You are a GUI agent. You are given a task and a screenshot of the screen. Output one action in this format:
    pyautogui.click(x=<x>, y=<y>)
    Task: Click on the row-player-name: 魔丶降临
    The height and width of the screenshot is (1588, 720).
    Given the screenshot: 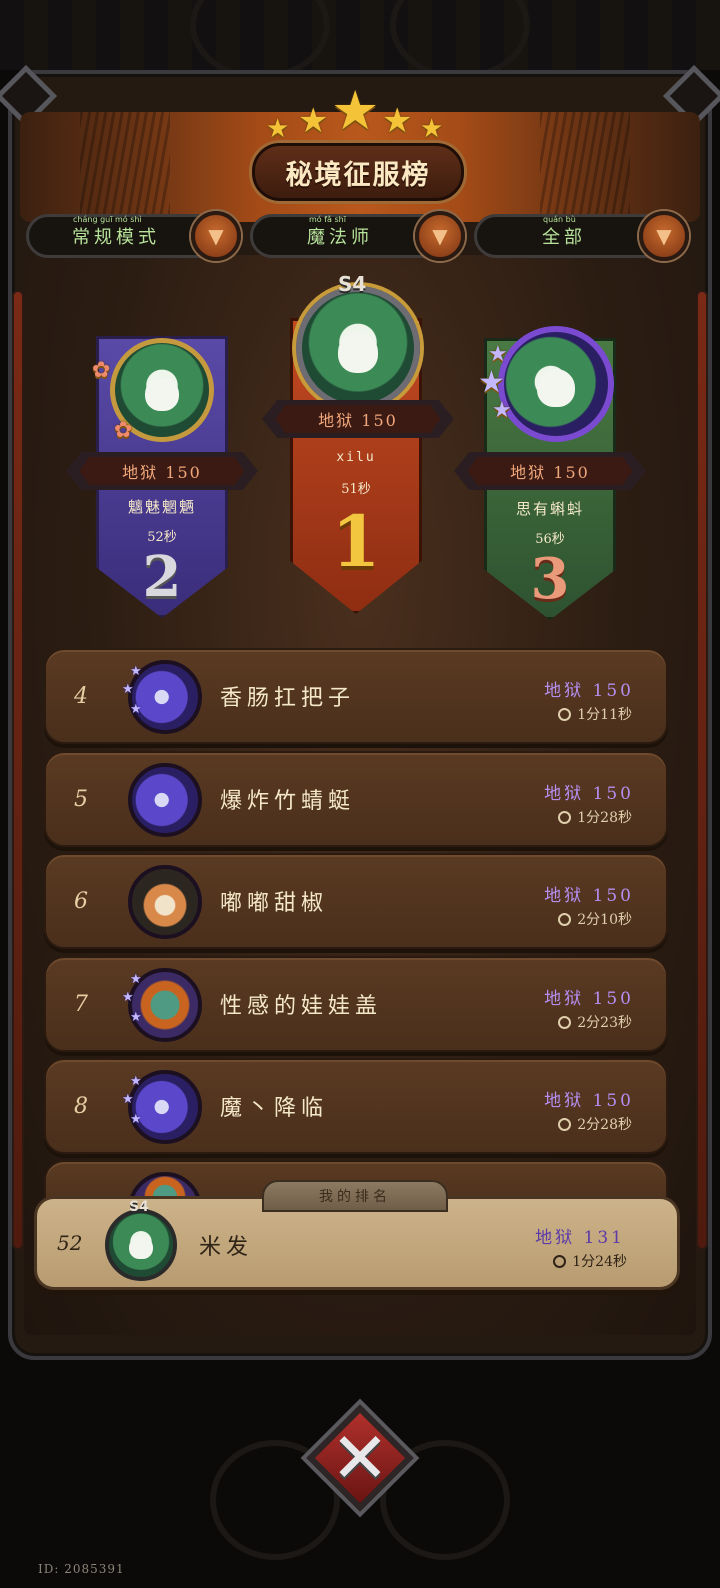 What is the action you would take?
    pyautogui.click(x=274, y=1108)
    